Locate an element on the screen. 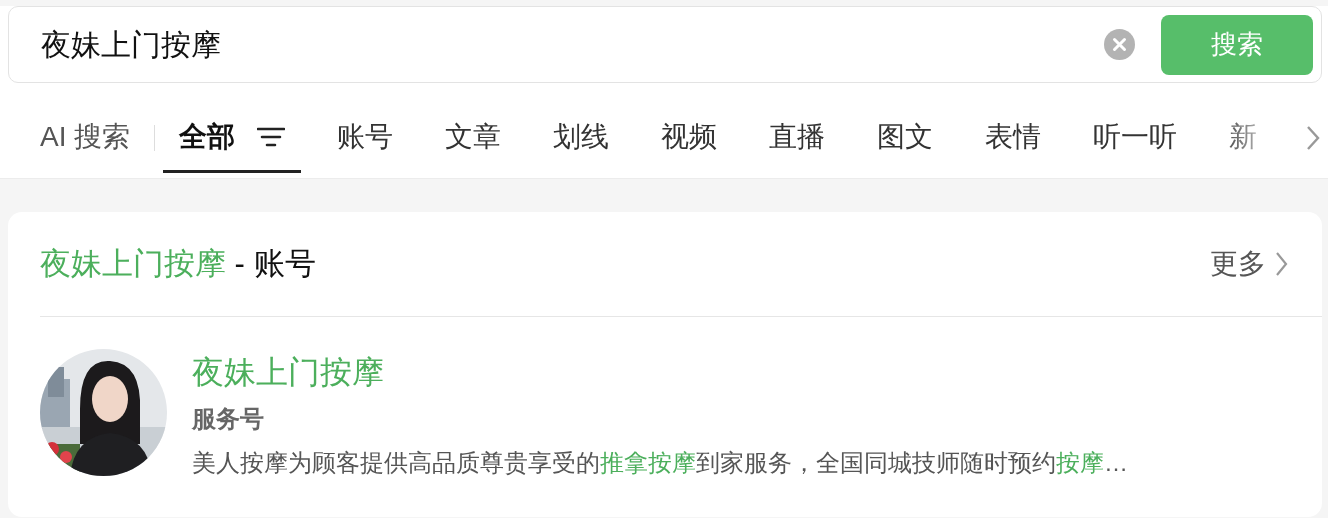 The image size is (1328, 518). search-field: 夜妹上门按摩 搜索 is located at coordinates (665, 44).